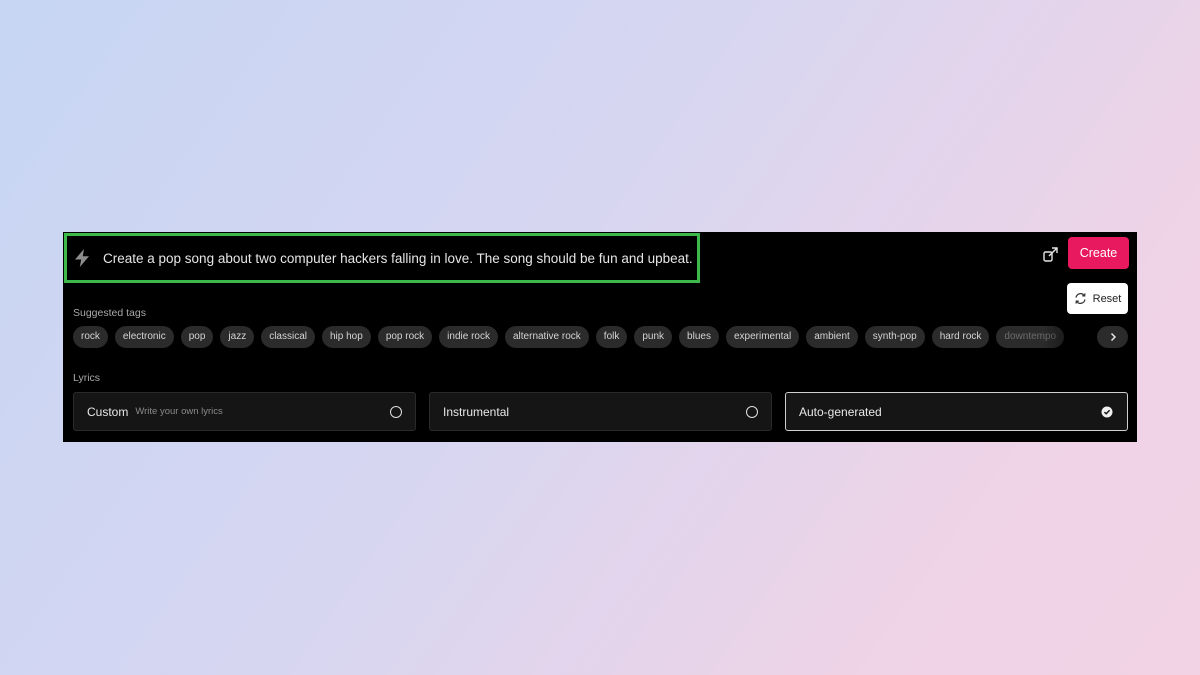  Describe the element at coordinates (1098, 253) in the screenshot. I see `create-button: Create` at that location.